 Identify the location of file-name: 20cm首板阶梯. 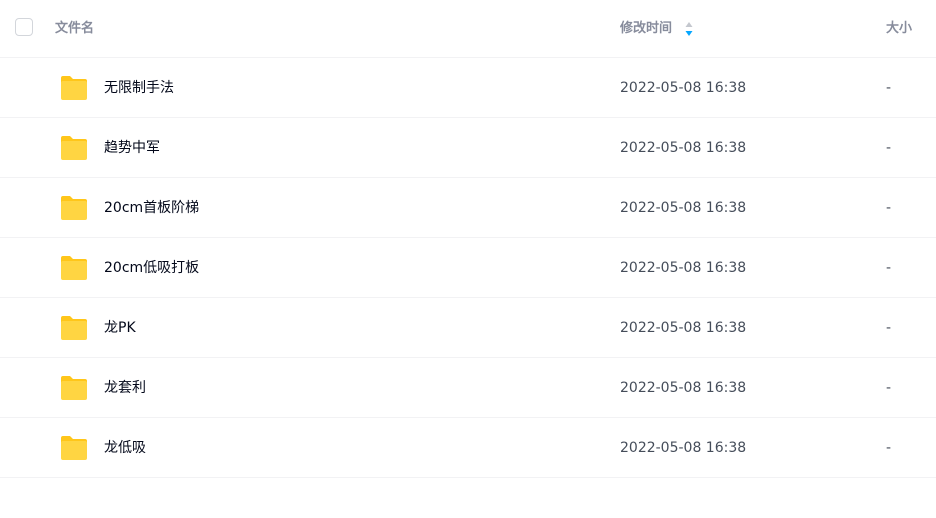
(151, 208).